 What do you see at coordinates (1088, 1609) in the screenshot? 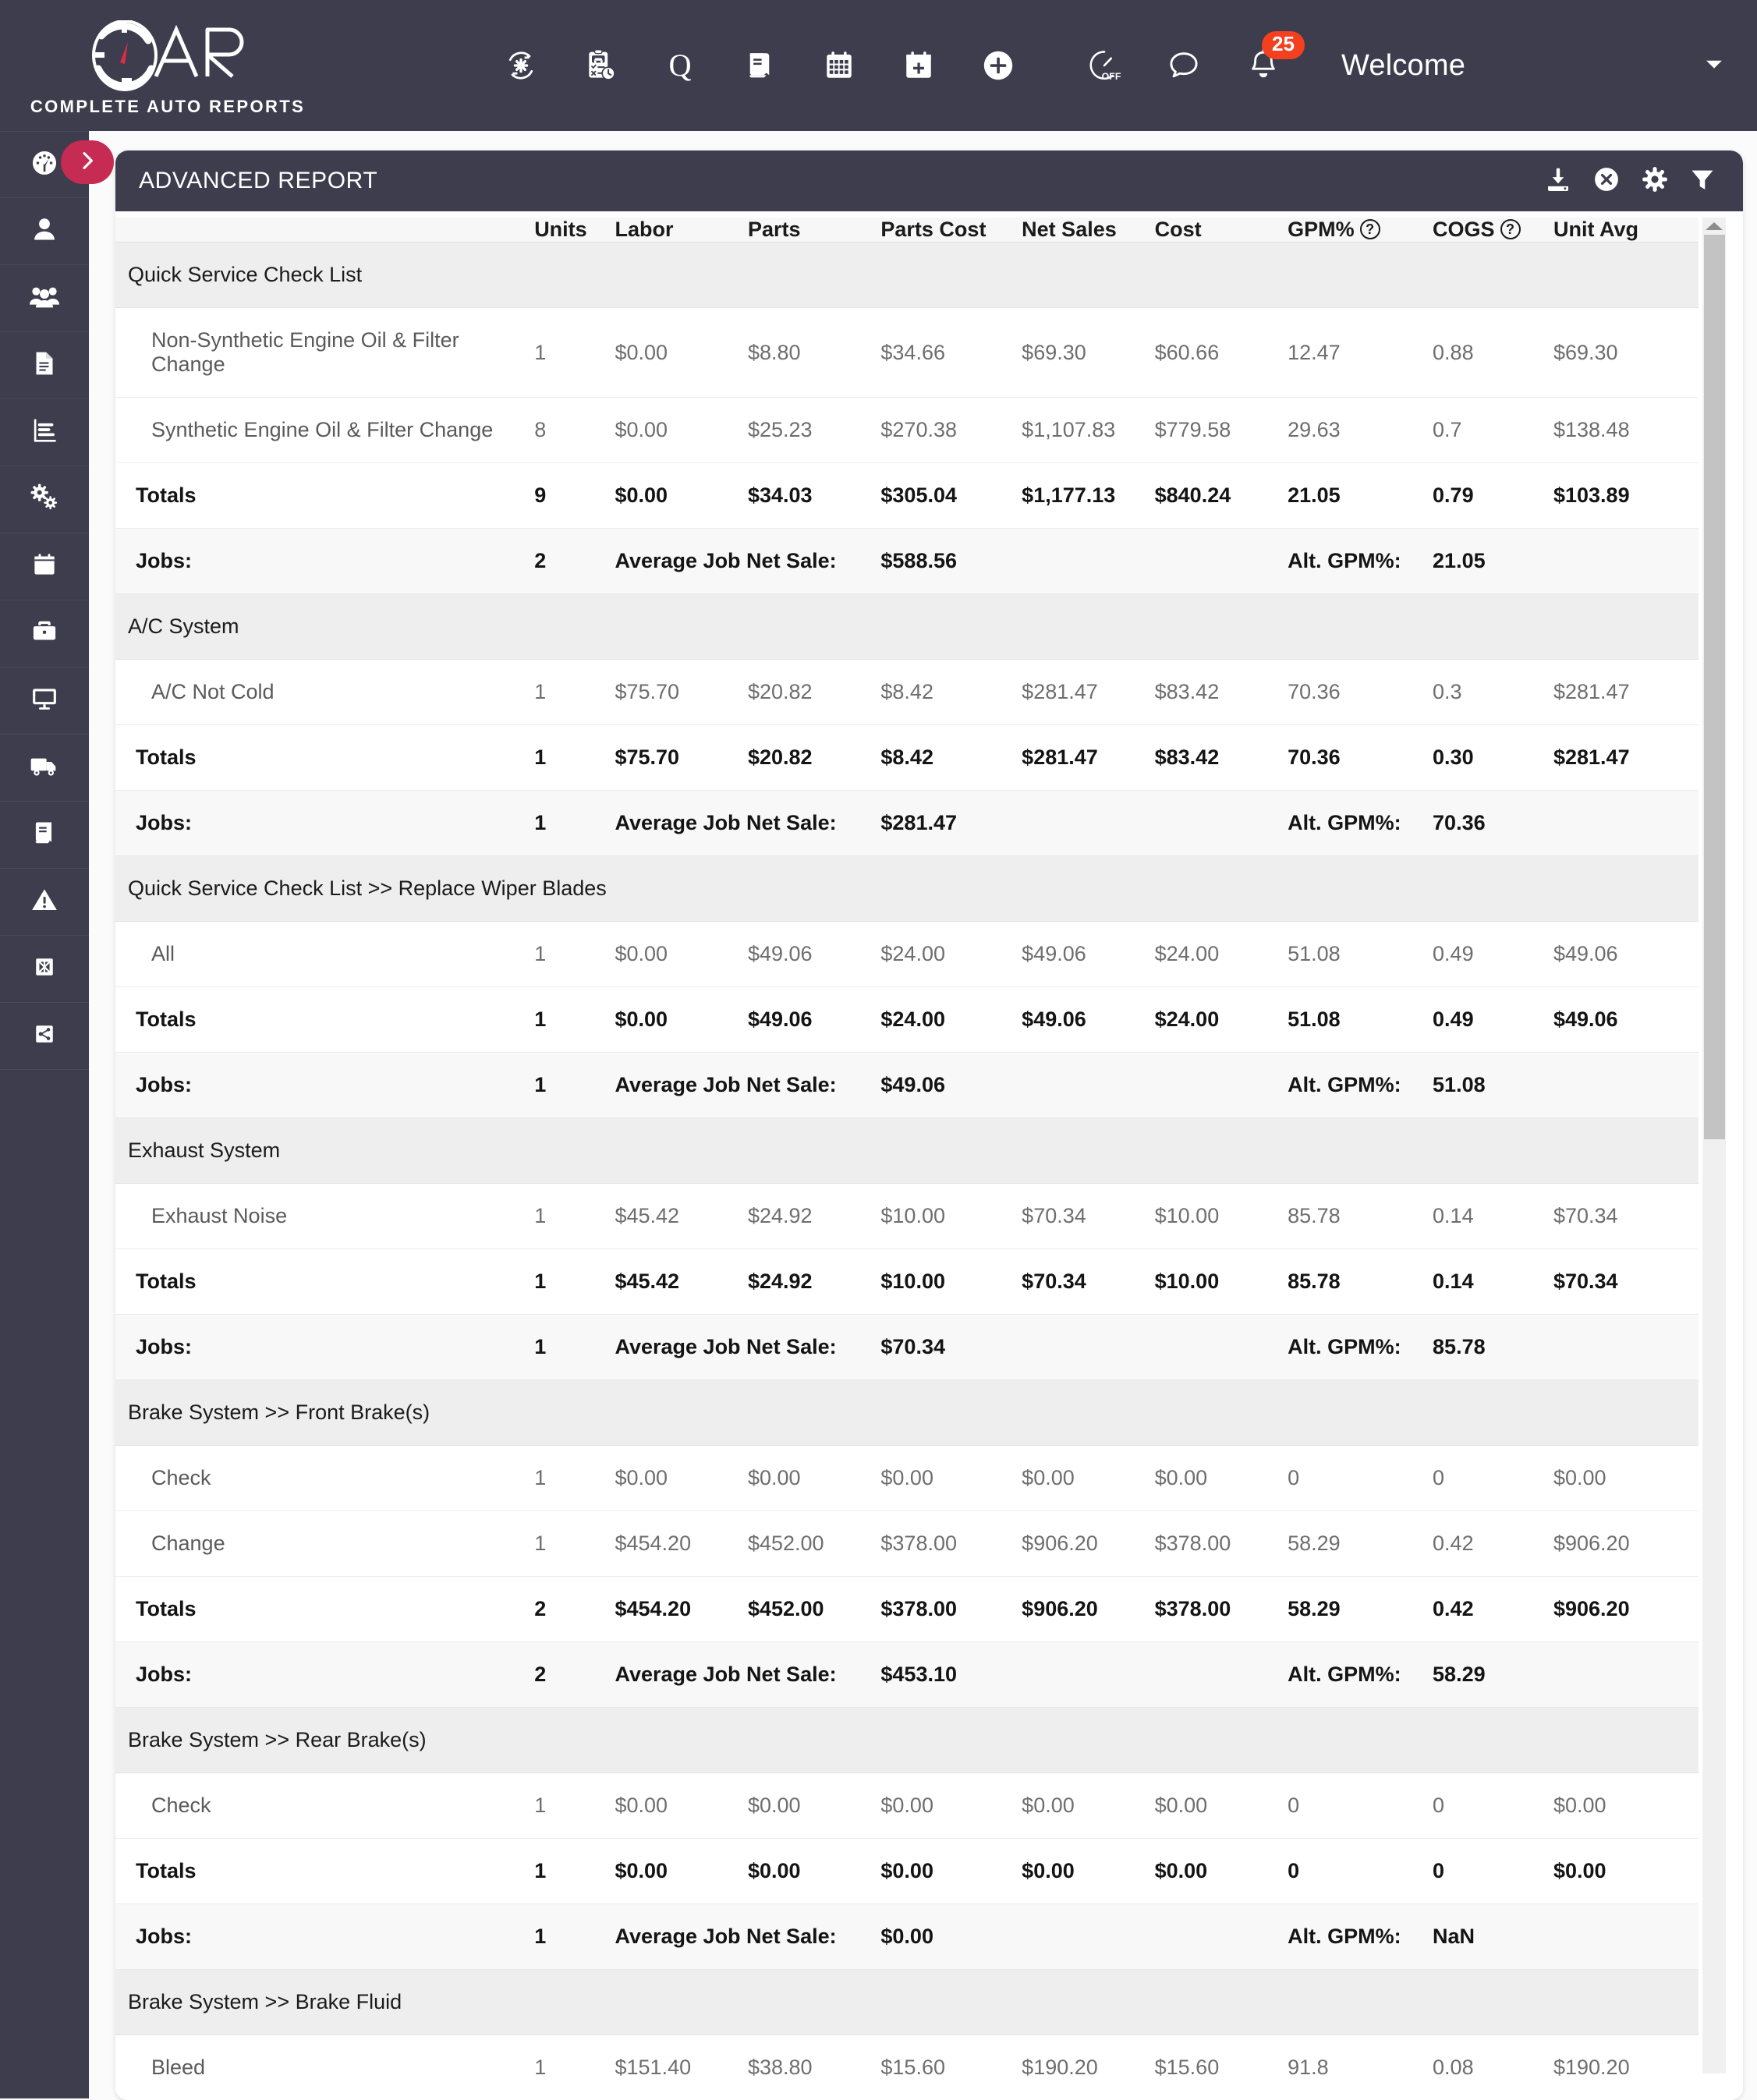
I see `totals-net-sales: $906.20` at bounding box center [1088, 1609].